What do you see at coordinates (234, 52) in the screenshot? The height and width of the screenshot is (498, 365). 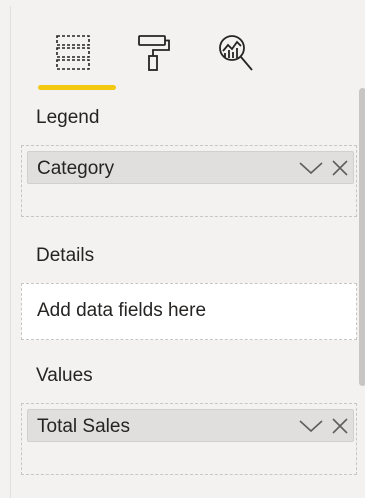 I see `analytics-magnifier-icon` at bounding box center [234, 52].